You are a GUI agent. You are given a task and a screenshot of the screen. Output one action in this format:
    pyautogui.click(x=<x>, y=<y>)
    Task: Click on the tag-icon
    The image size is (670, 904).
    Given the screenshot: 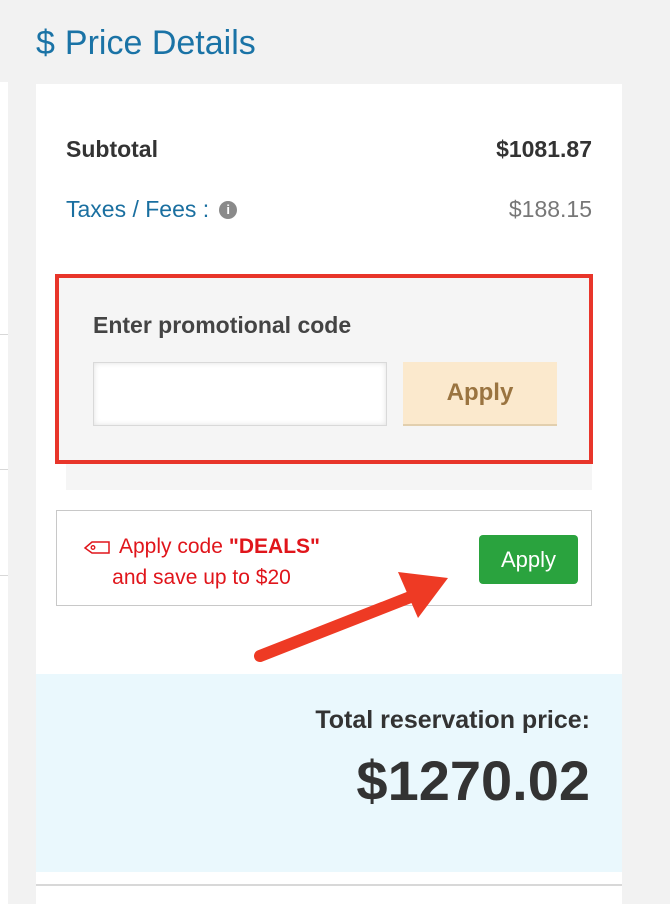 What is the action you would take?
    pyautogui.click(x=97, y=547)
    